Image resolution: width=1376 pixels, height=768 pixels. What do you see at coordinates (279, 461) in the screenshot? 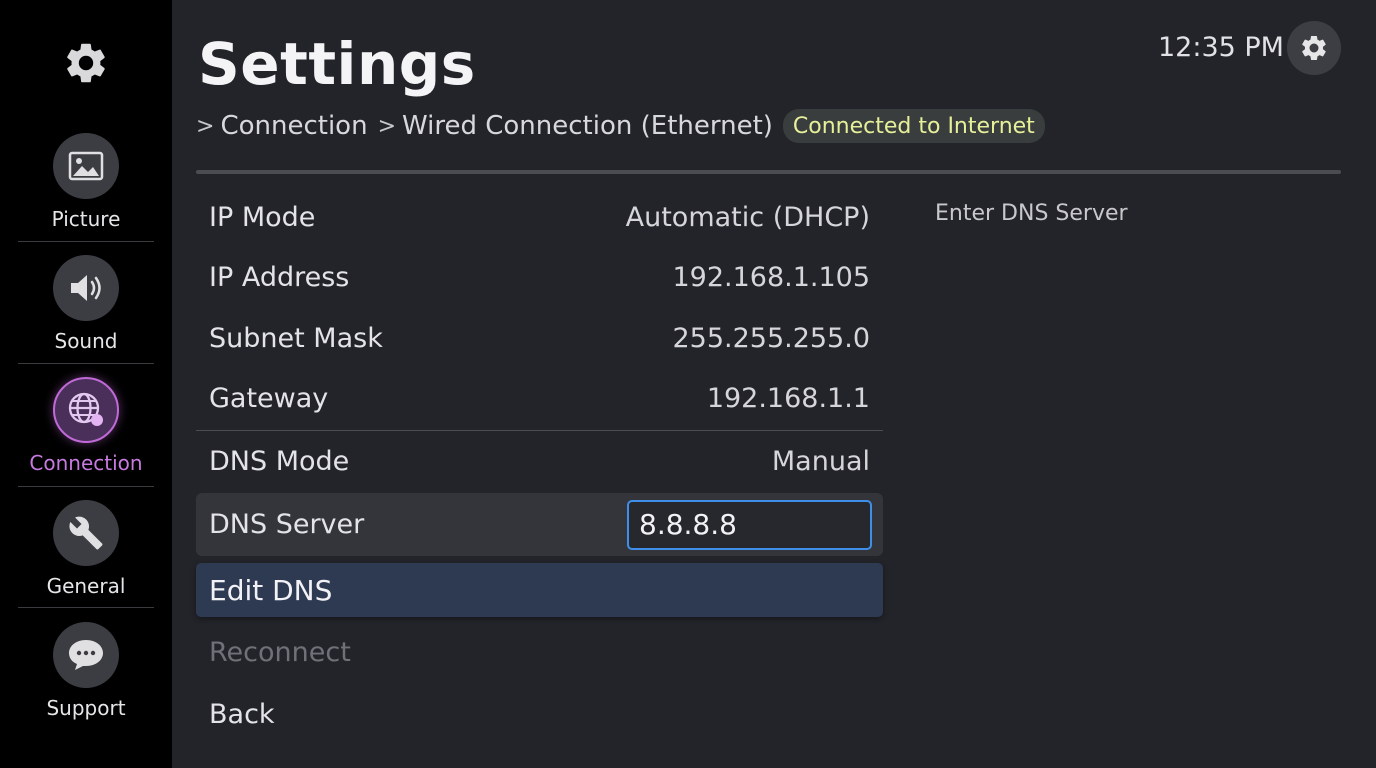
I see `dns-mode-label: DNS Mode` at bounding box center [279, 461].